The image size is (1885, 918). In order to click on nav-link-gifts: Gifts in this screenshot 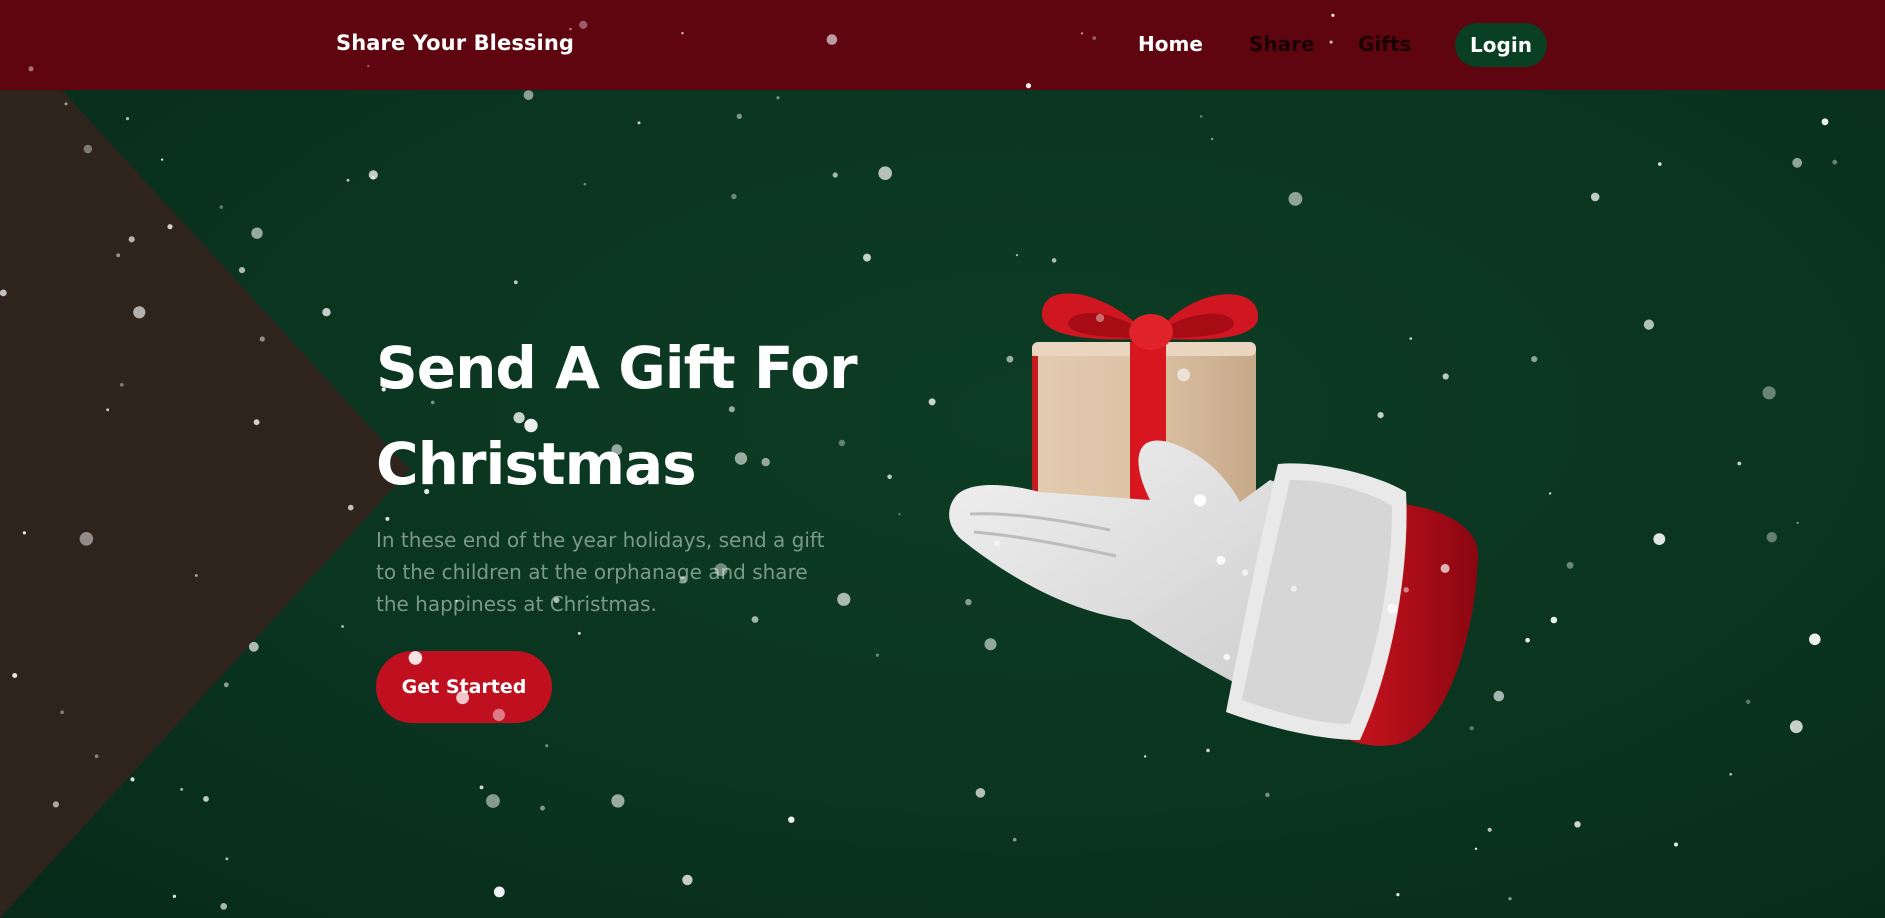, I will do `click(1384, 44)`.